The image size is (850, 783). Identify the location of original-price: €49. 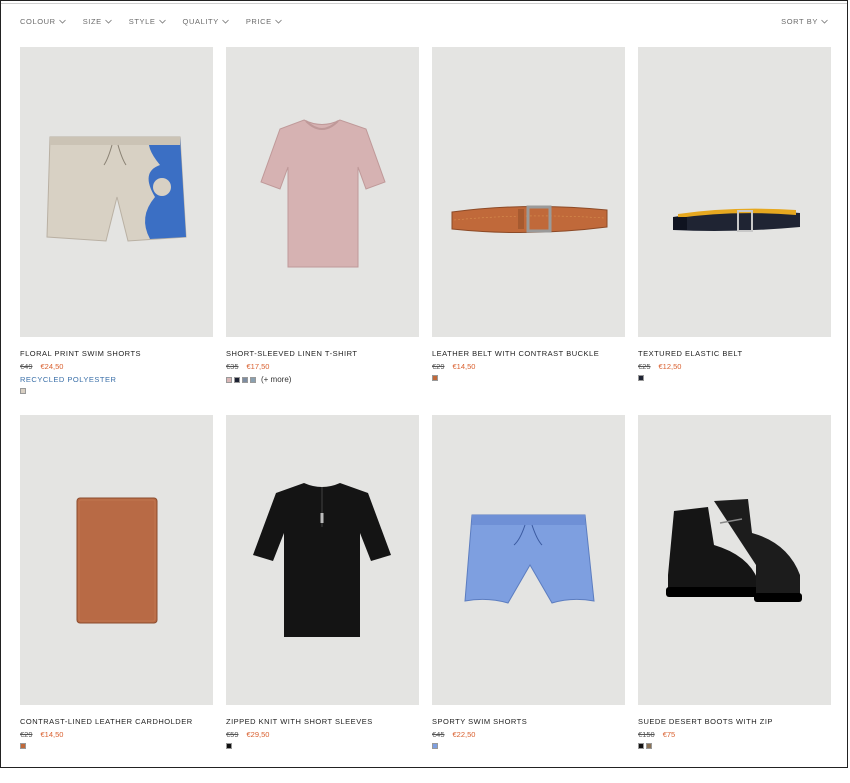
(26, 366).